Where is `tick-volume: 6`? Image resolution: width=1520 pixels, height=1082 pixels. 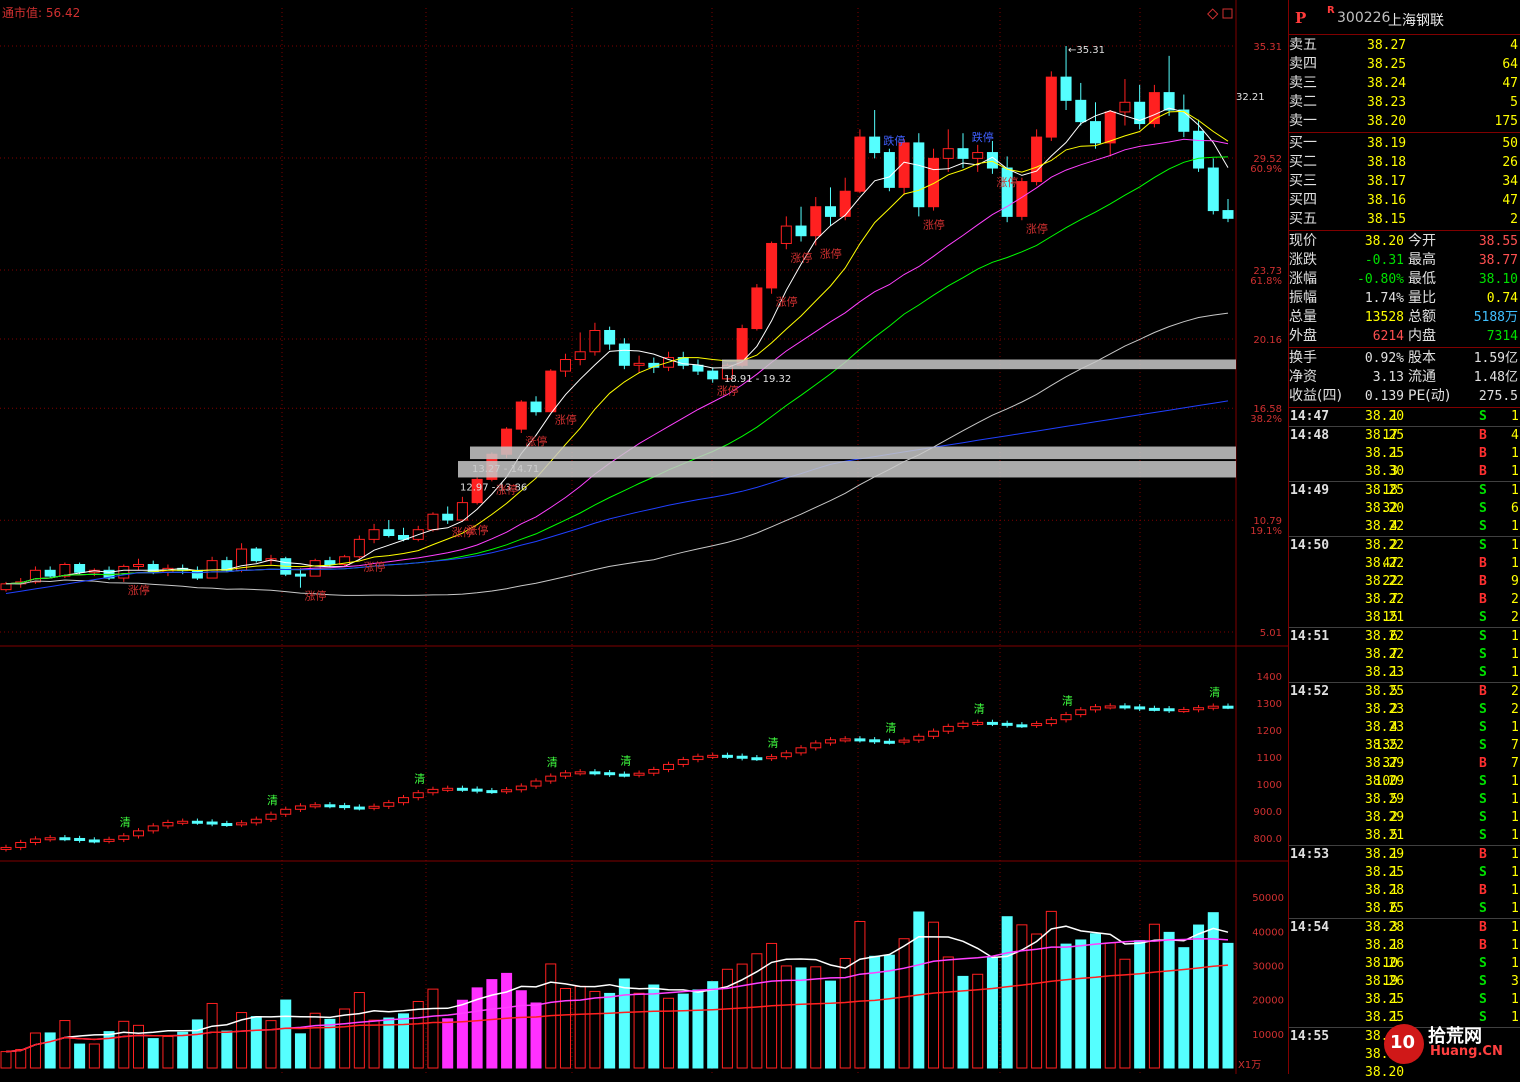
tick-volume: 6 is located at coordinates (1394, 908).